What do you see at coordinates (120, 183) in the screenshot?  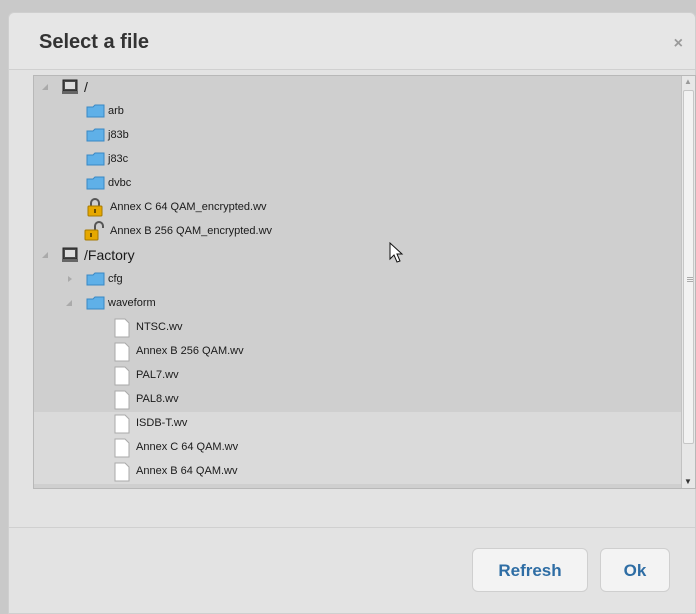 I see `tree-item-label: dvbc` at bounding box center [120, 183].